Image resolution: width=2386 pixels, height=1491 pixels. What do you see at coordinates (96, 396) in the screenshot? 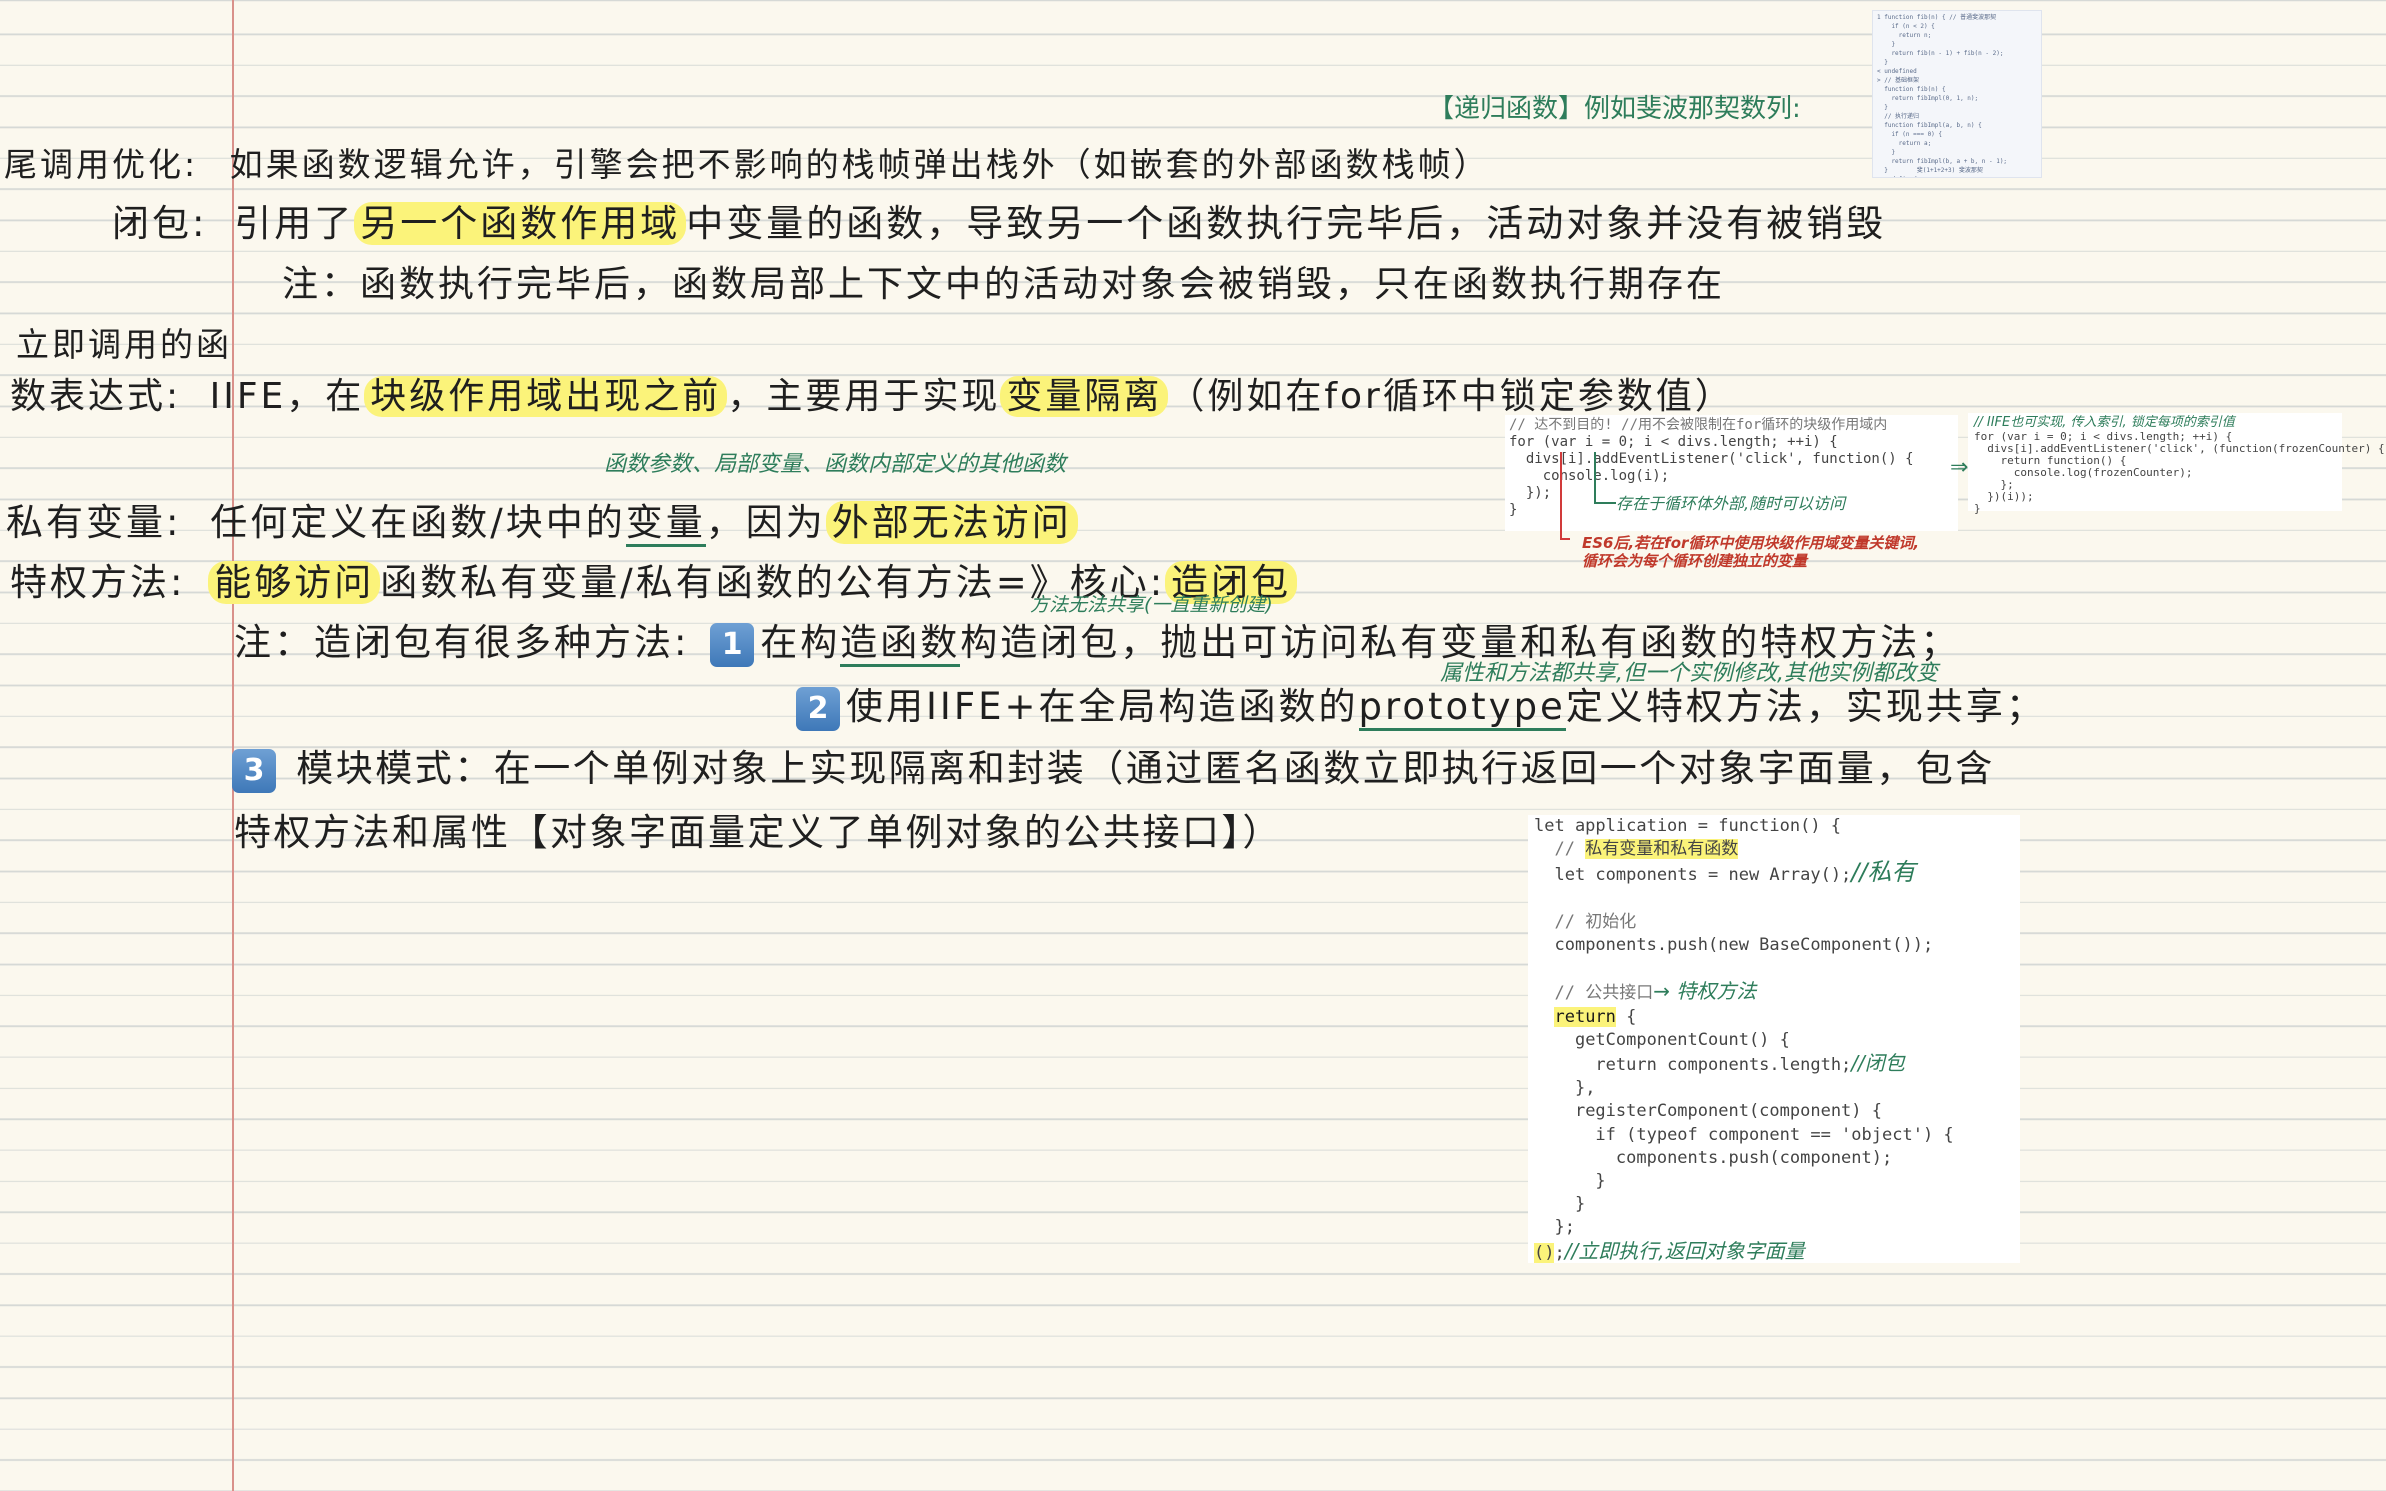
I see `note-label: 数表达式:` at bounding box center [96, 396].